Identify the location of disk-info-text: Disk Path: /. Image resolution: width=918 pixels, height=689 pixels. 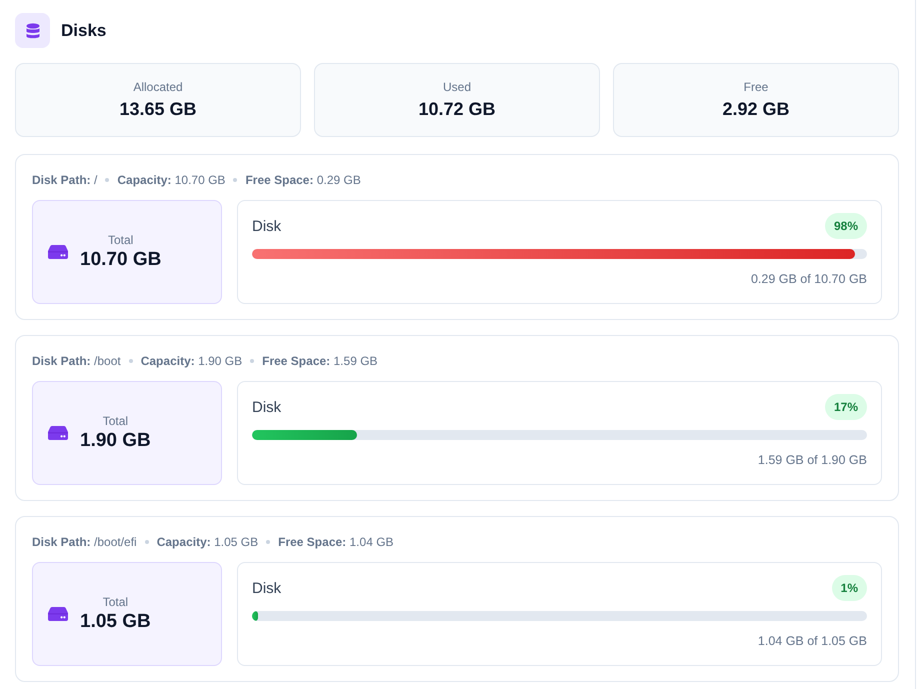
(65, 180).